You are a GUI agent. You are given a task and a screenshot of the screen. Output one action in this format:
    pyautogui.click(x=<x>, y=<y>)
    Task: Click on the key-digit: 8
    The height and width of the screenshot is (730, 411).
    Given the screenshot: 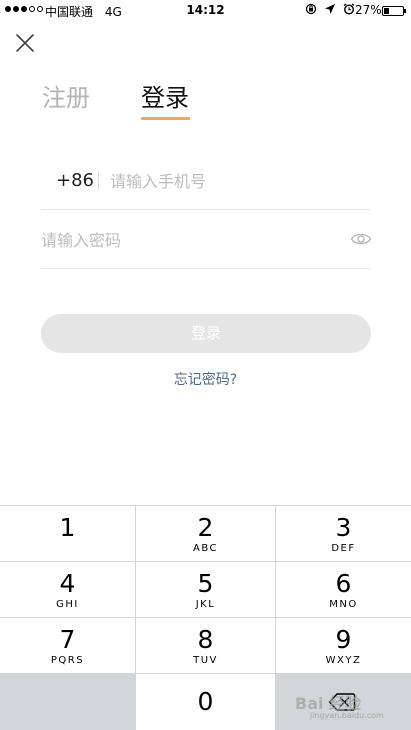 What is the action you would take?
    pyautogui.click(x=205, y=639)
    